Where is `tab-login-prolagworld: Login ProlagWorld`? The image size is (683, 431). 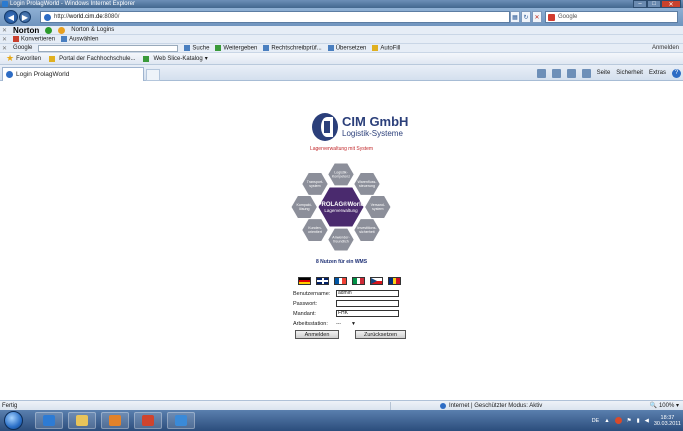 tab-login-prolagworld: Login ProlagWorld is located at coordinates (73, 74).